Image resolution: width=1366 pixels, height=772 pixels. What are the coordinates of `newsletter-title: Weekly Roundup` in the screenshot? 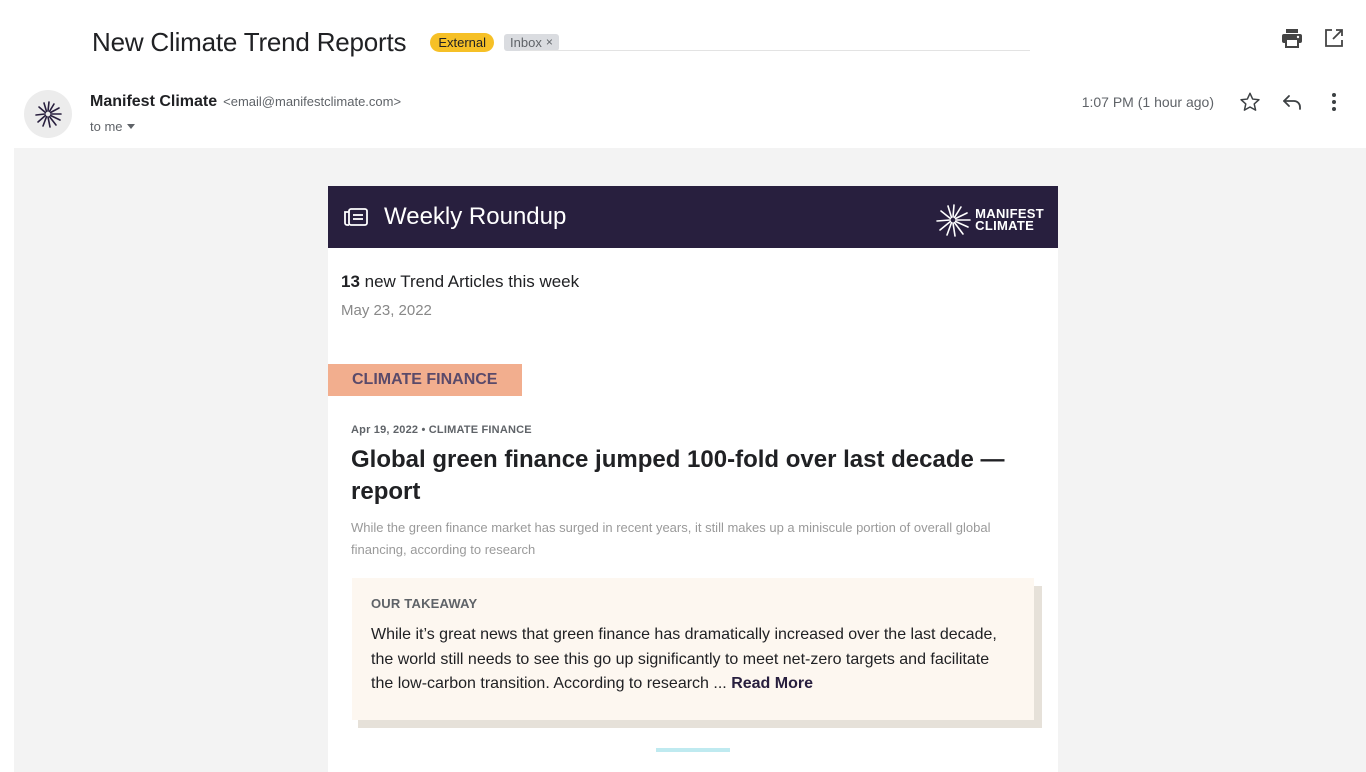 It's located at (475, 216).